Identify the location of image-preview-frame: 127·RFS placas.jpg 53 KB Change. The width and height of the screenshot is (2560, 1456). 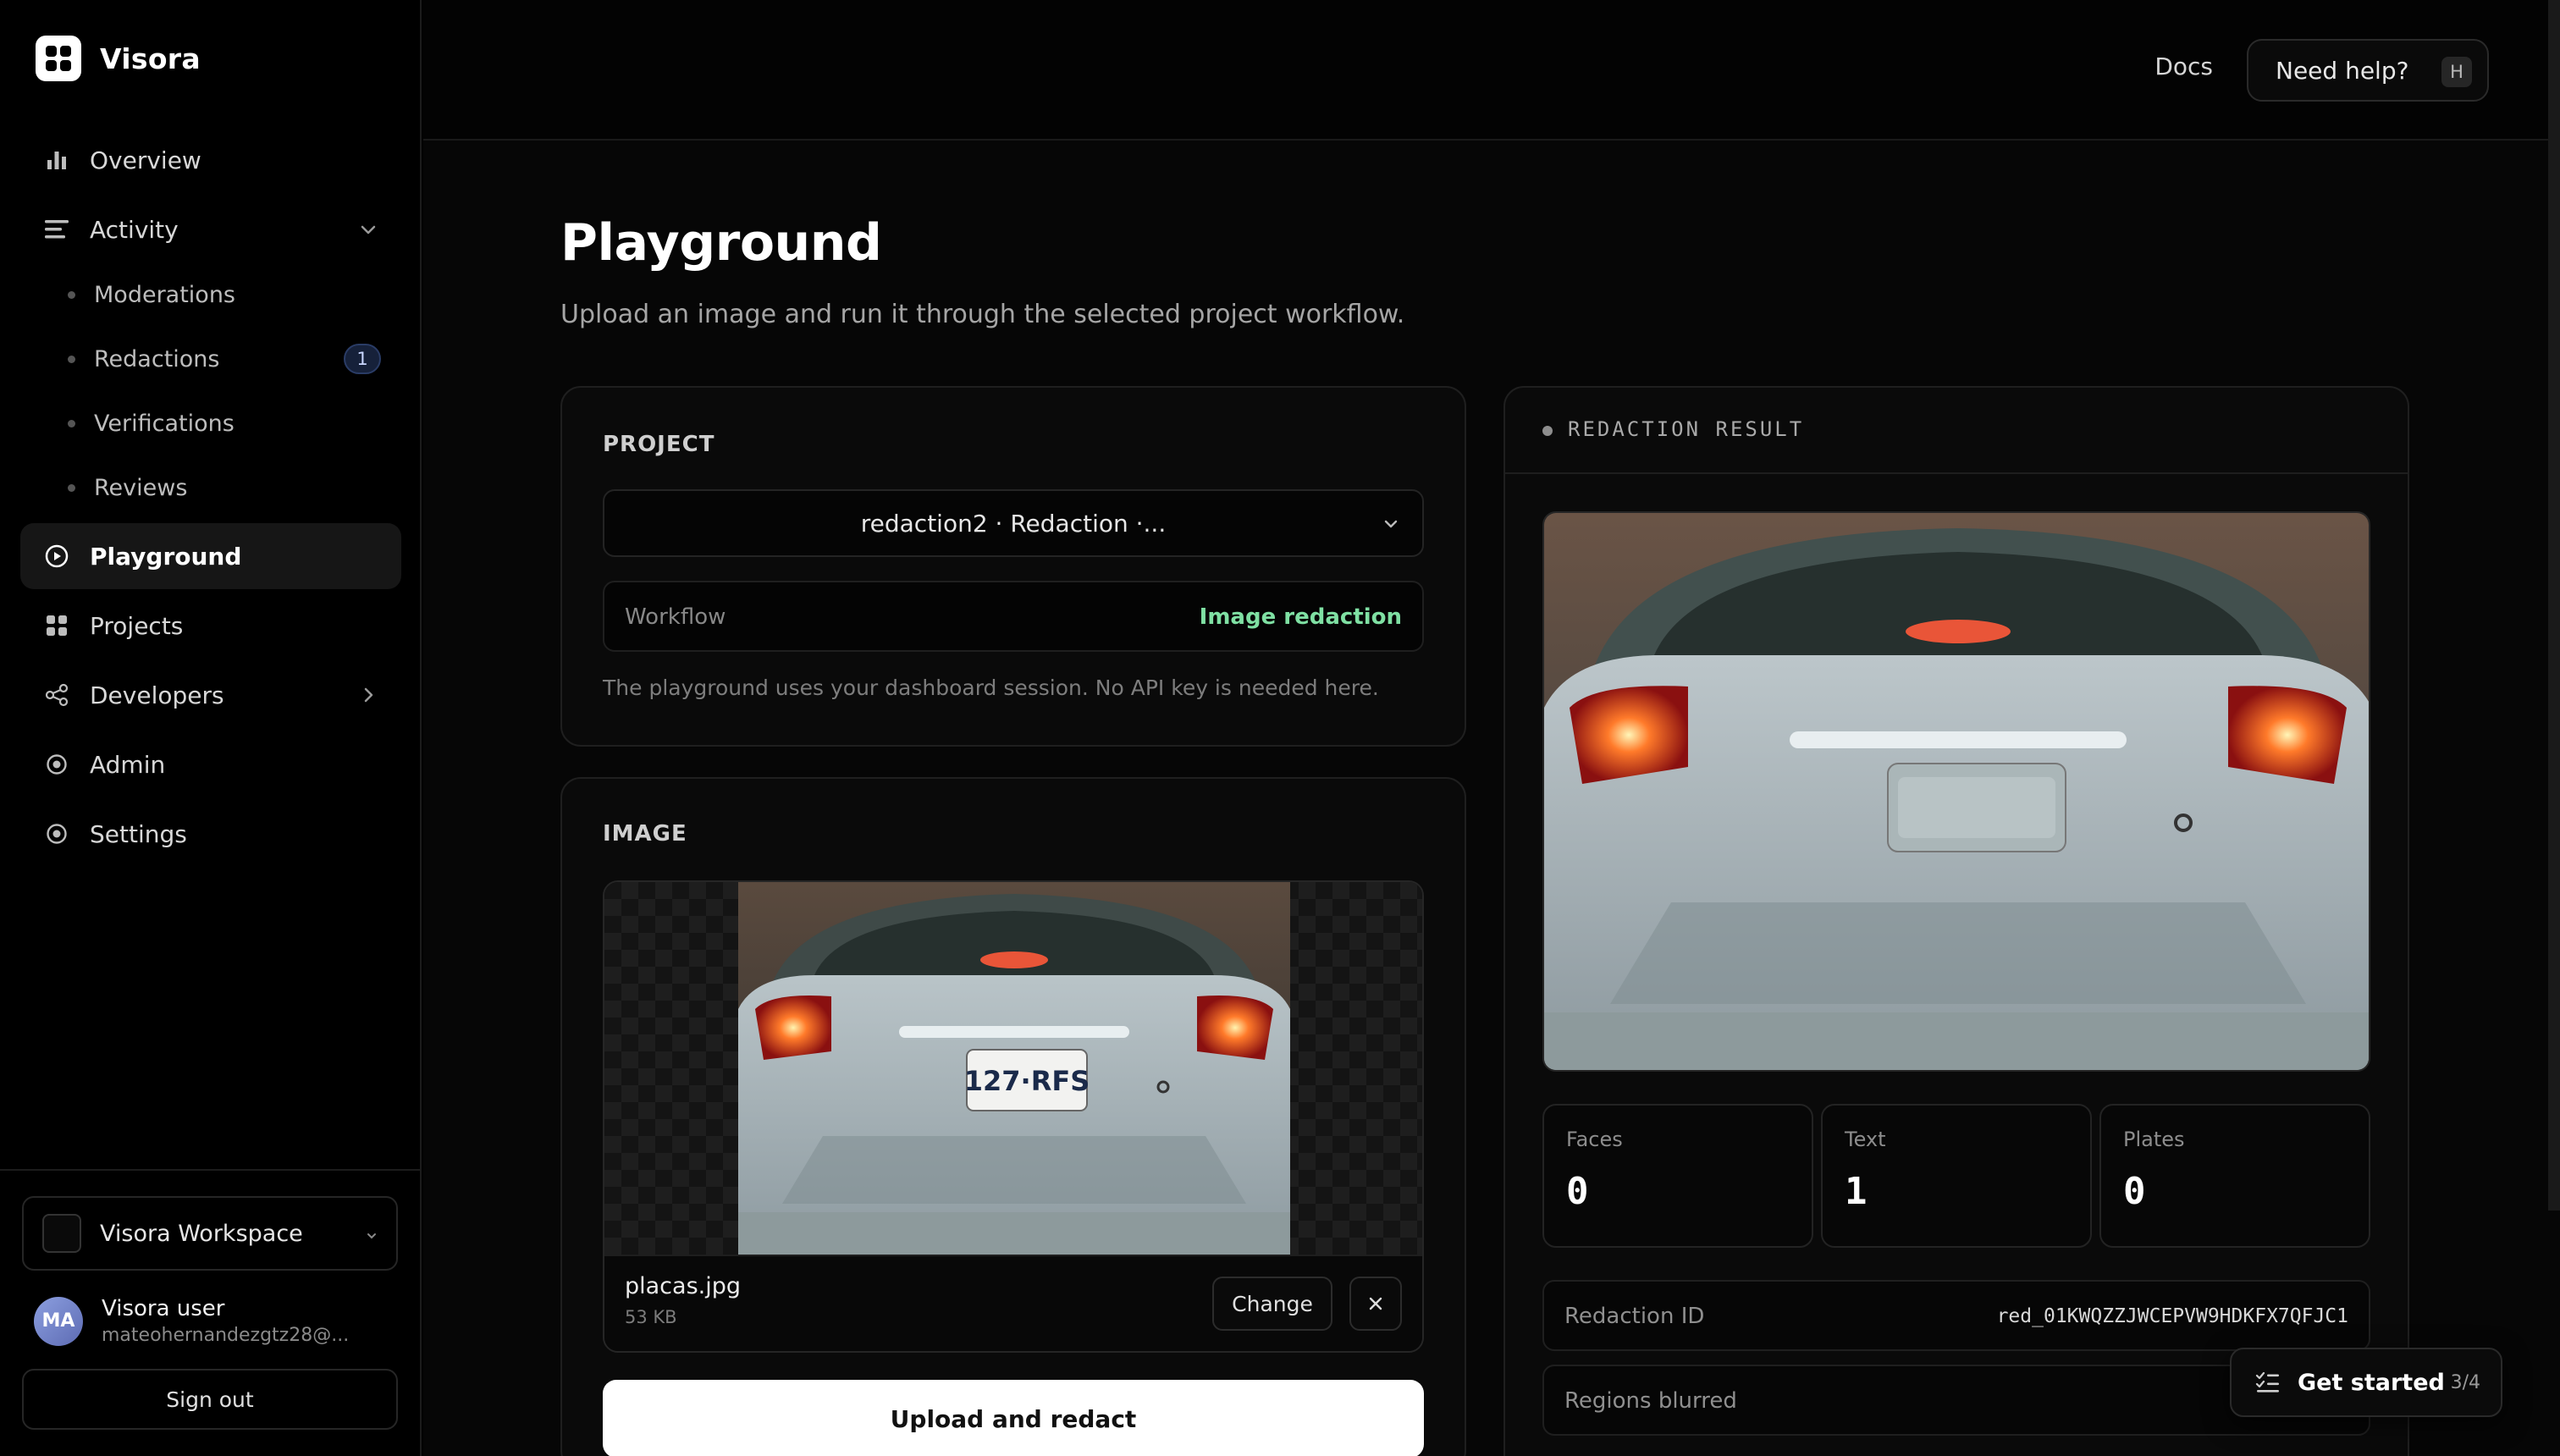
(1013, 1116).